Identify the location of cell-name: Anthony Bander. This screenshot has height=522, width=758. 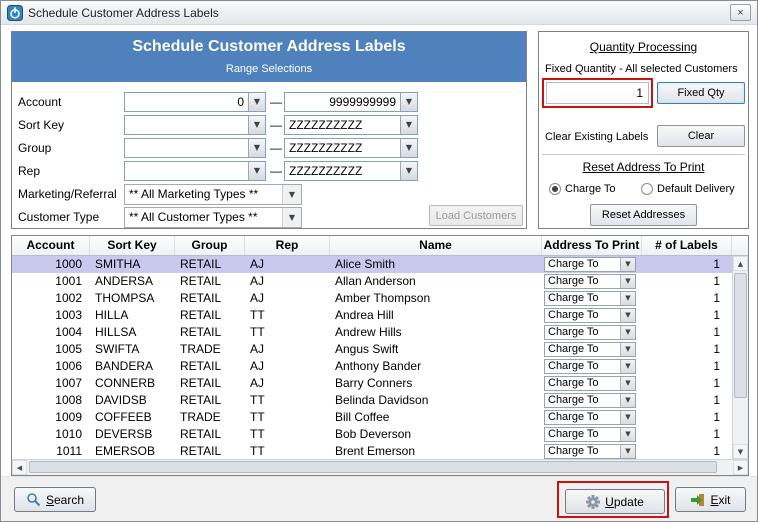
(378, 366).